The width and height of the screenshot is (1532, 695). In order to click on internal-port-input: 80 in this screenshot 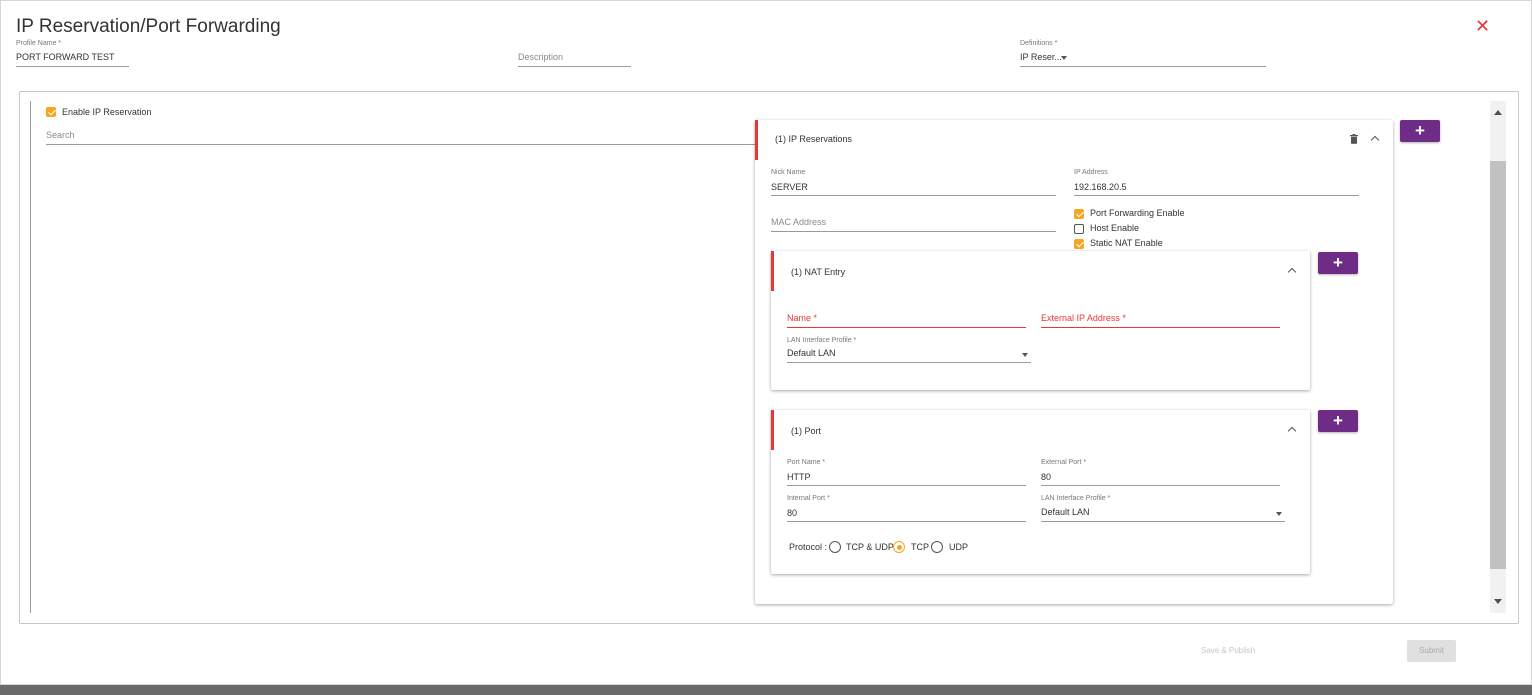, I will do `click(792, 513)`.